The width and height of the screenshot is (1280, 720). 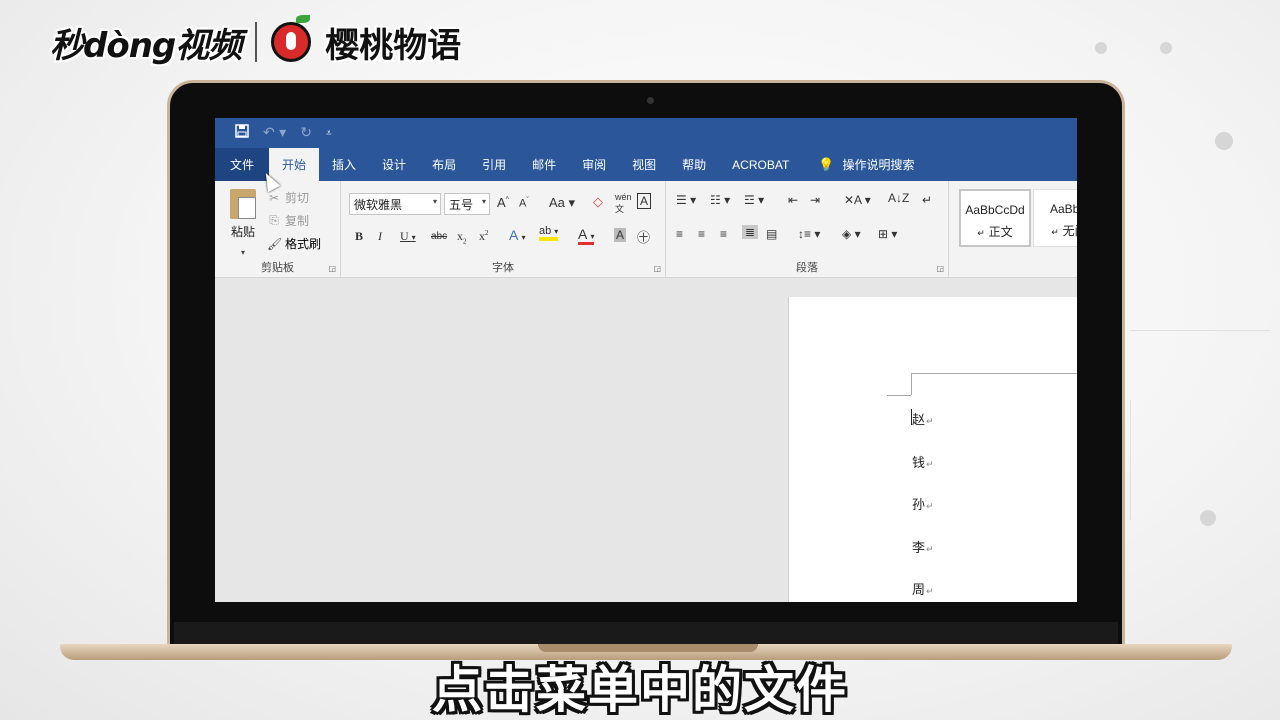 What do you see at coordinates (291, 38) in the screenshot?
I see `cherry-mic-icon` at bounding box center [291, 38].